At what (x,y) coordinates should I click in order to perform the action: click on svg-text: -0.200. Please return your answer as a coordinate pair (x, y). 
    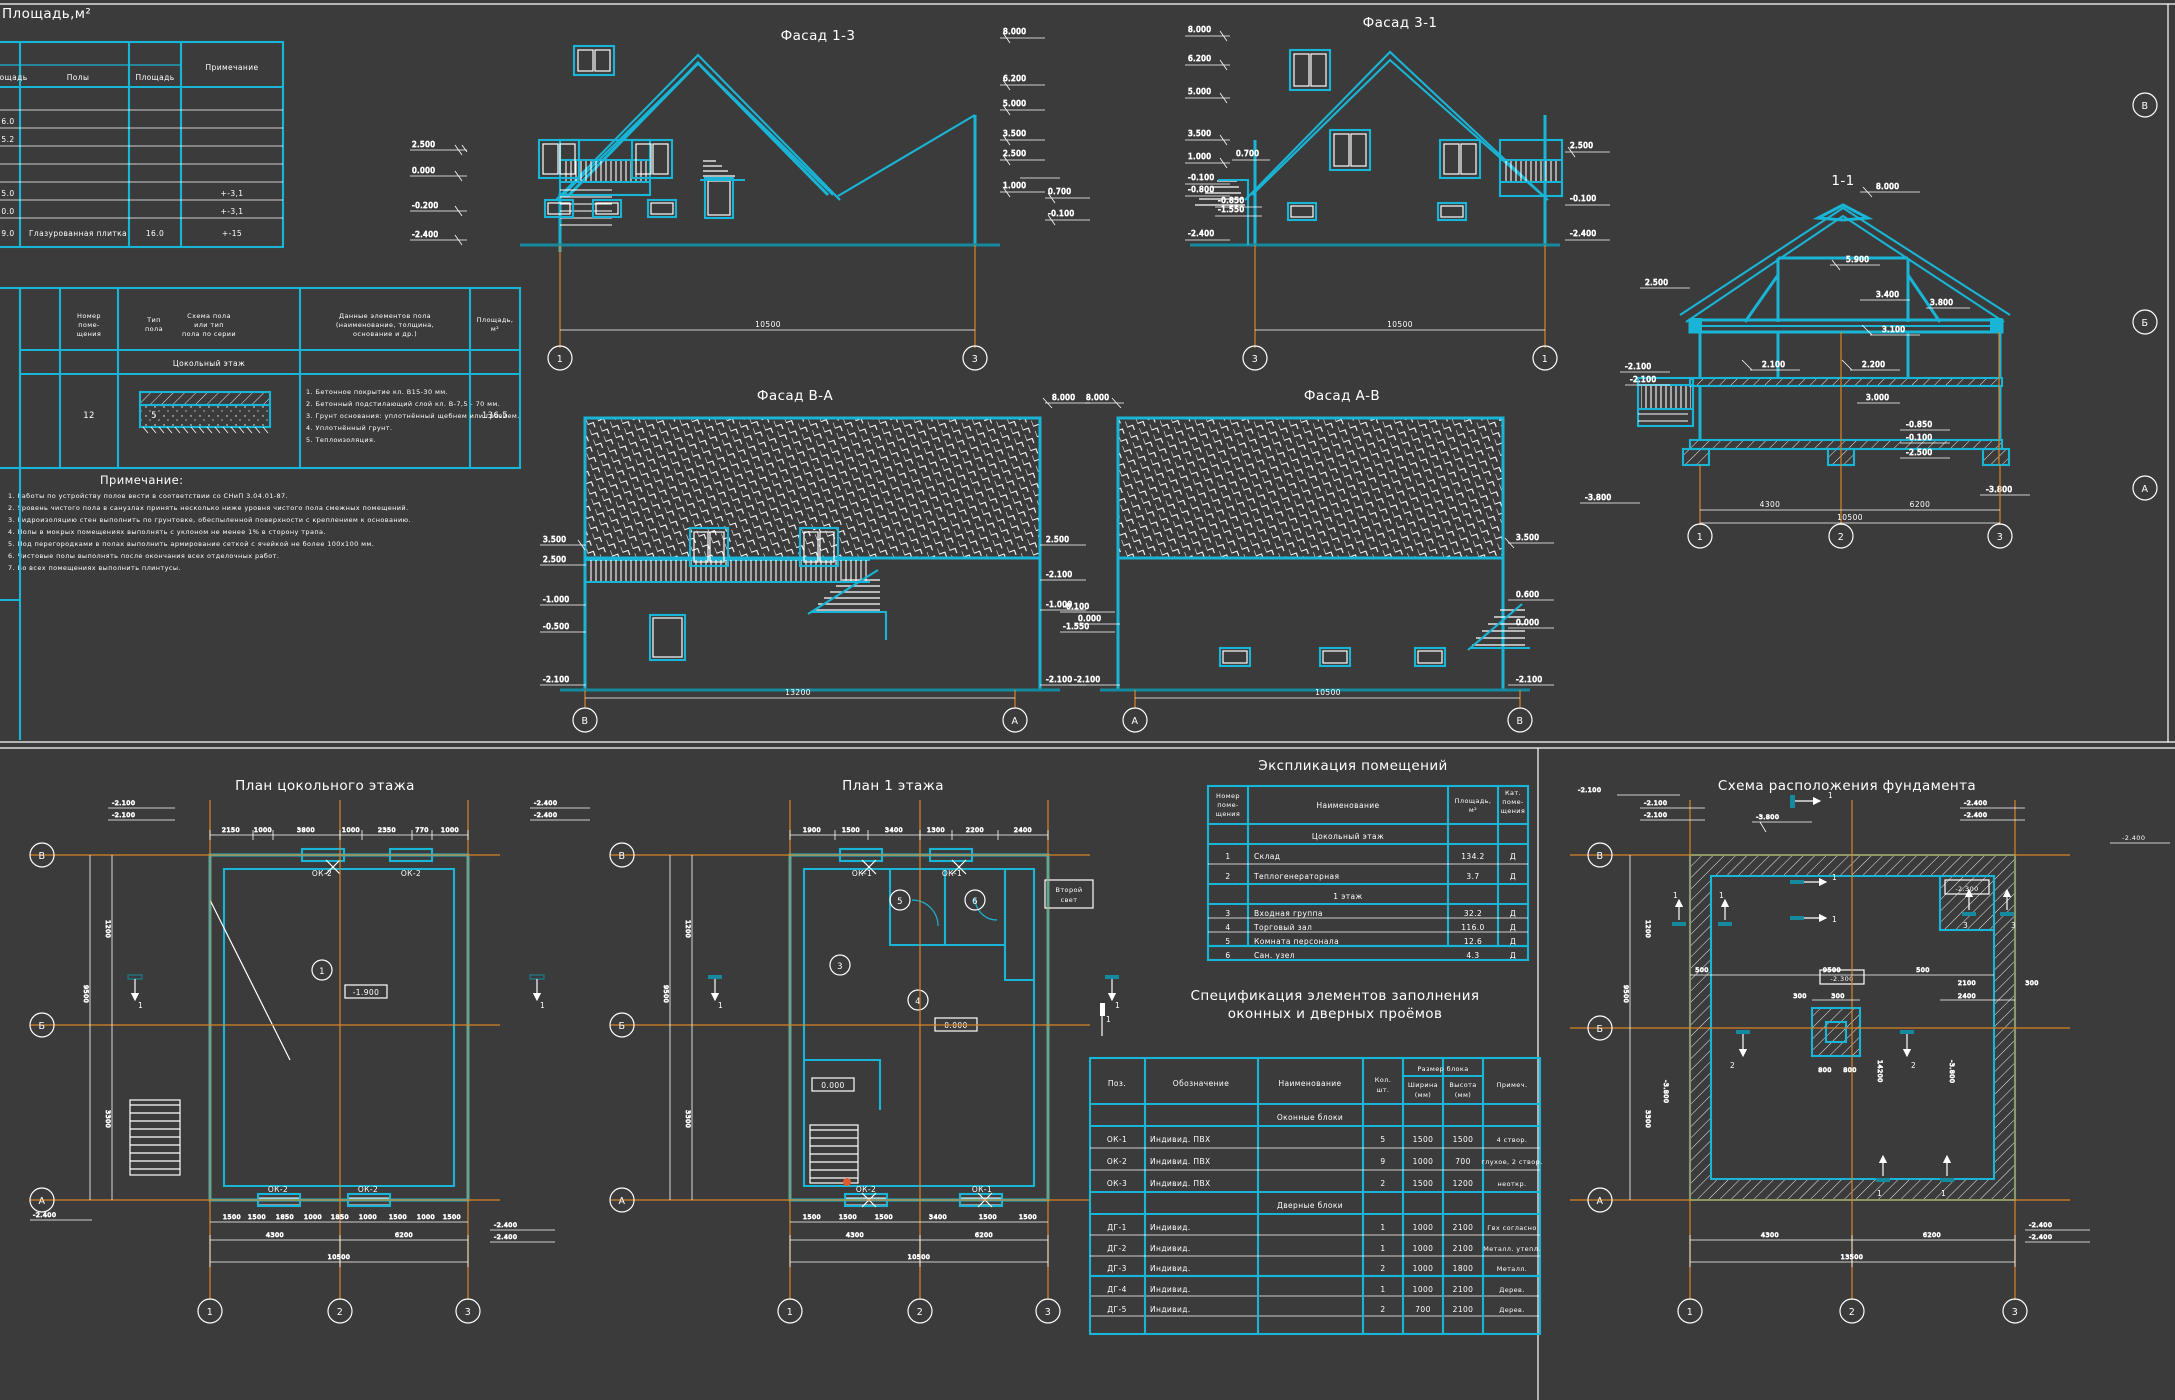
    Looking at the image, I should click on (425, 205).